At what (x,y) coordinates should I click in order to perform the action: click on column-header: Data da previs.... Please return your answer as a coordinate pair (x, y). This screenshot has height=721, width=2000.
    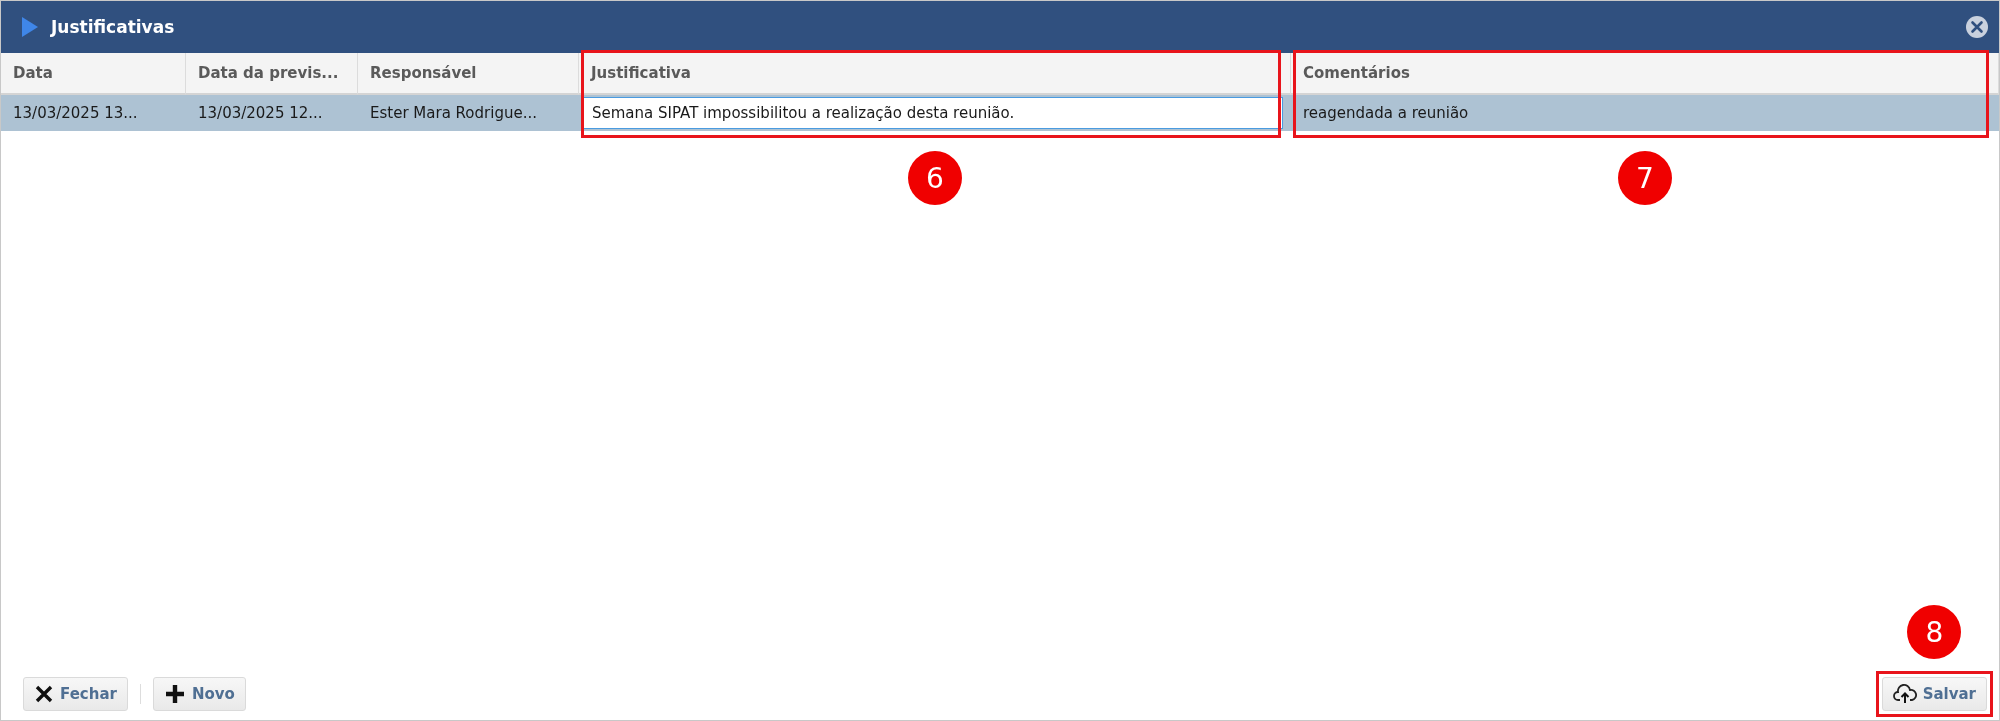
    Looking at the image, I should click on (272, 74).